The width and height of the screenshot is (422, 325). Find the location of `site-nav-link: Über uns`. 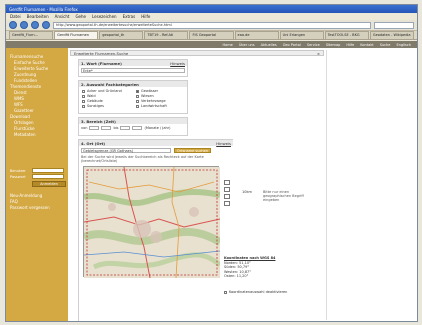

site-nav-link: Über uns is located at coordinates (247, 45).